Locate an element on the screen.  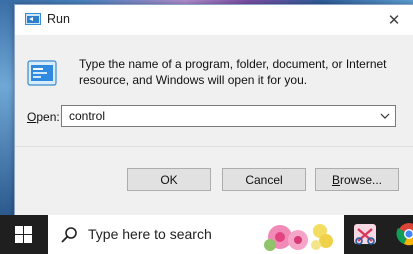
close-button: ✕ is located at coordinates (393, 20).